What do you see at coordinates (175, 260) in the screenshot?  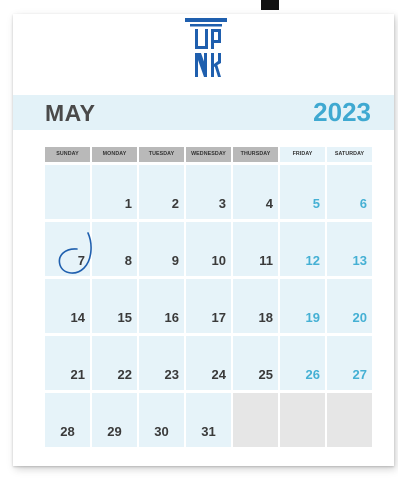 I see `day-number: 9` at bounding box center [175, 260].